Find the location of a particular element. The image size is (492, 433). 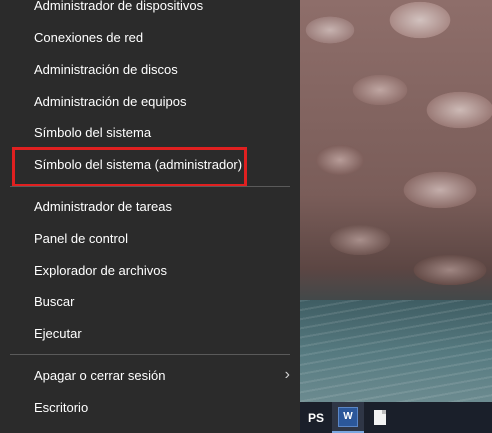

menu-item-label: Símbolo del sistema is located at coordinates (93, 132).